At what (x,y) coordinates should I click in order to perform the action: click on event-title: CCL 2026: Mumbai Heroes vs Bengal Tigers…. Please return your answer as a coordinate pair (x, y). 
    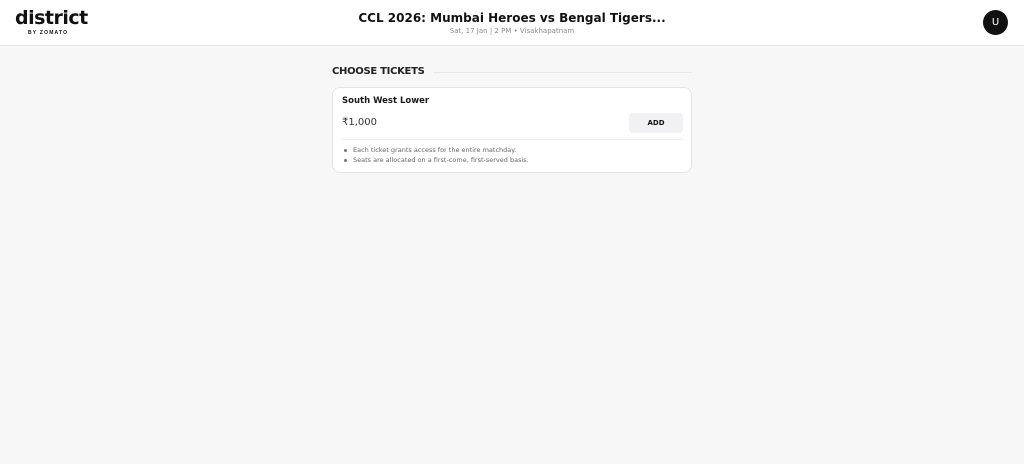
    Looking at the image, I should click on (512, 18).